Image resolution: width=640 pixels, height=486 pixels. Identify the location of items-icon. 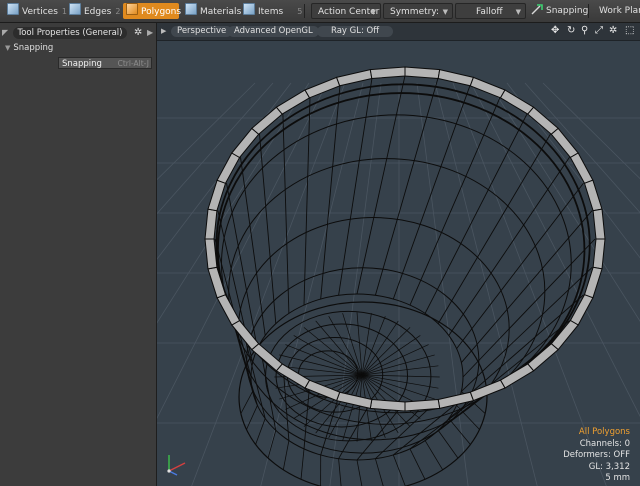
(249, 9).